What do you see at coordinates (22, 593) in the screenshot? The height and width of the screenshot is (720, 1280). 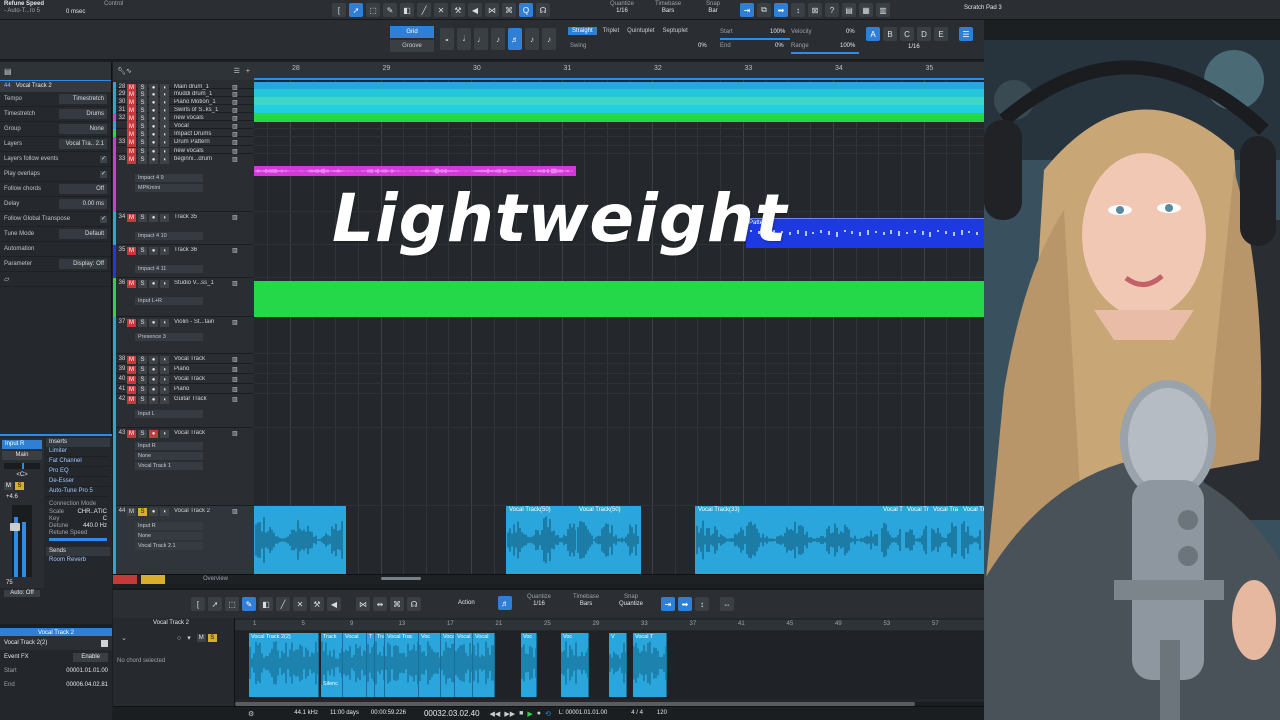 I see `automation-mode: Auto: Off` at bounding box center [22, 593].